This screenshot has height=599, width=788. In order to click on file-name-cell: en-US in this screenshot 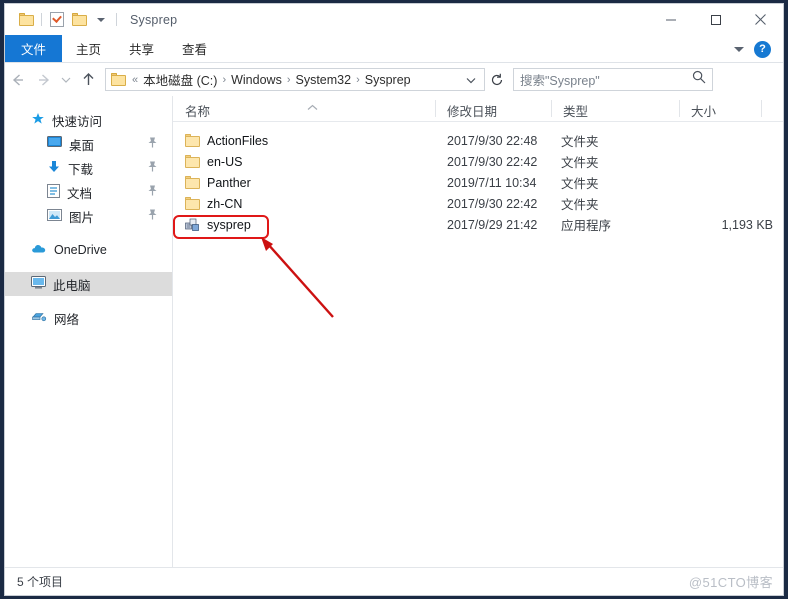, I will do `click(213, 162)`.